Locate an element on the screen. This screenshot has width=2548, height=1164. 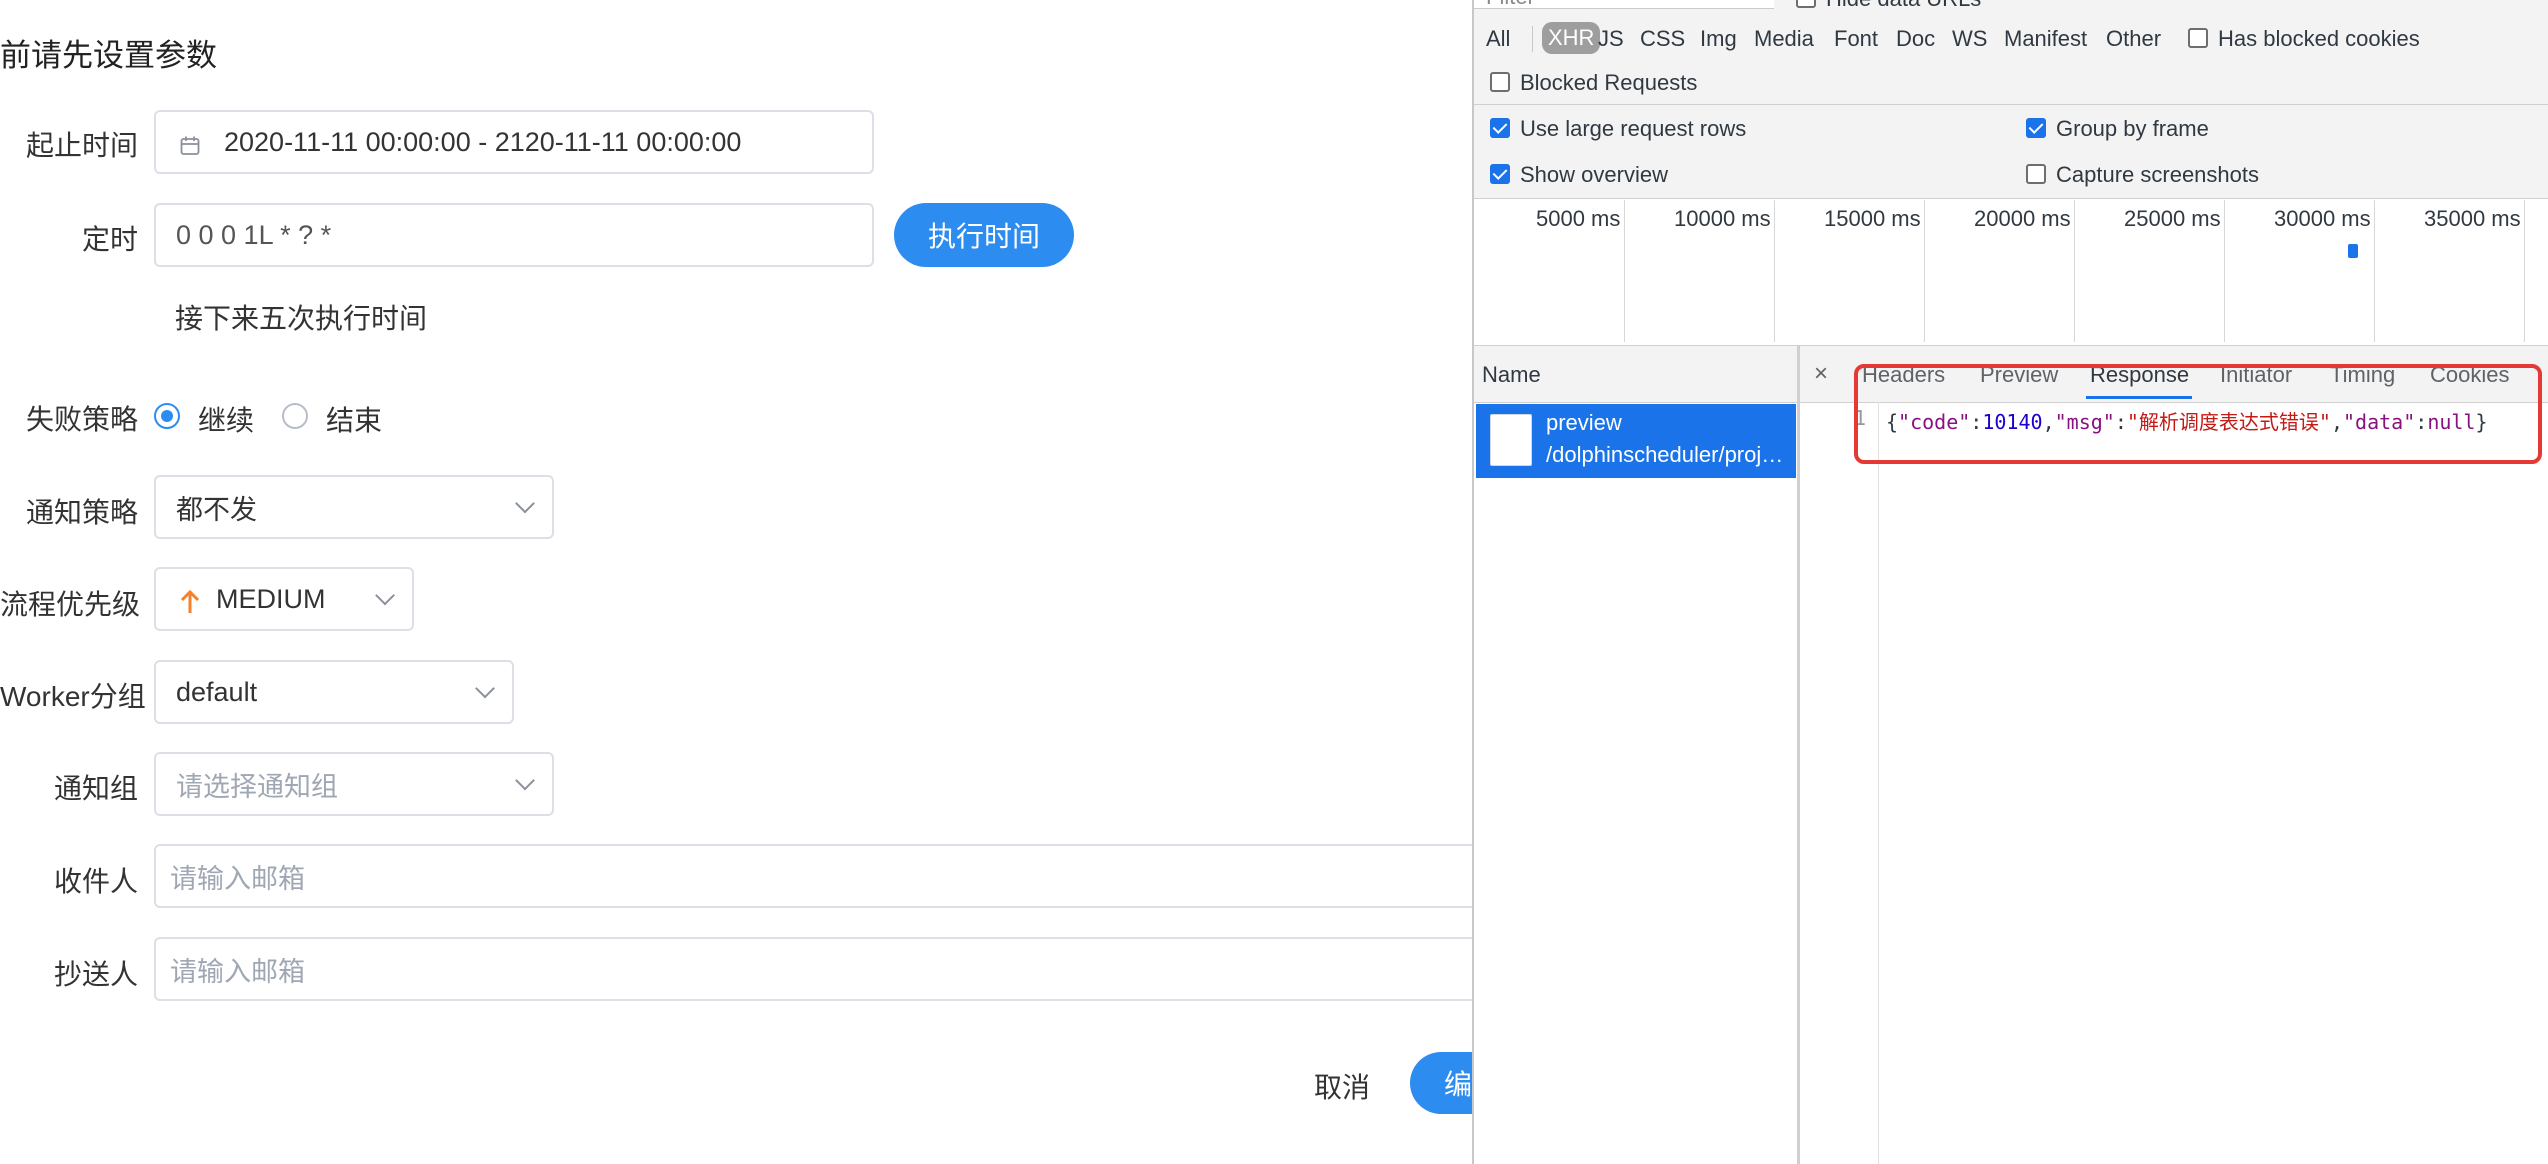
notify-group-label: 通知组 is located at coordinates (95, 788).